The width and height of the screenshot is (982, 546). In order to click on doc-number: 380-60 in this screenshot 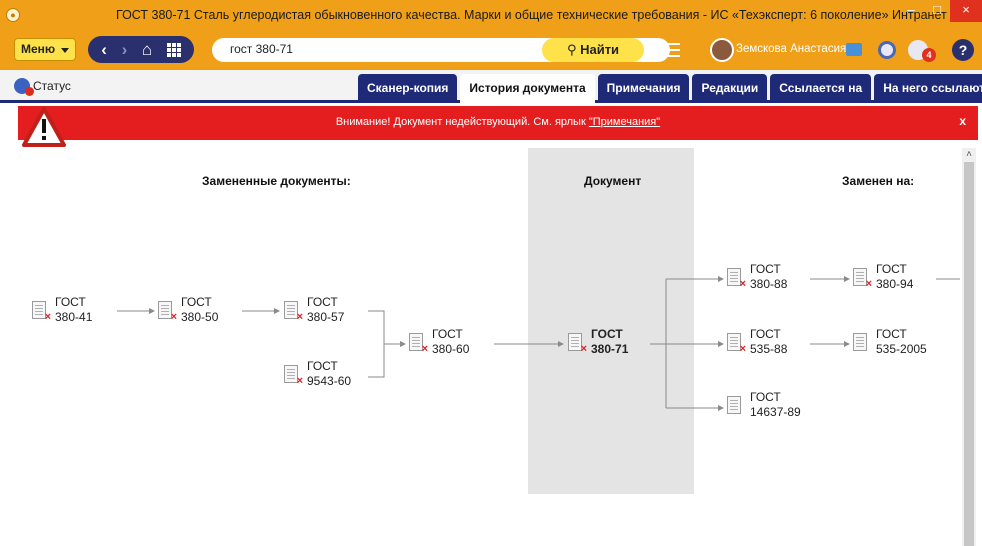, I will do `click(451, 349)`.